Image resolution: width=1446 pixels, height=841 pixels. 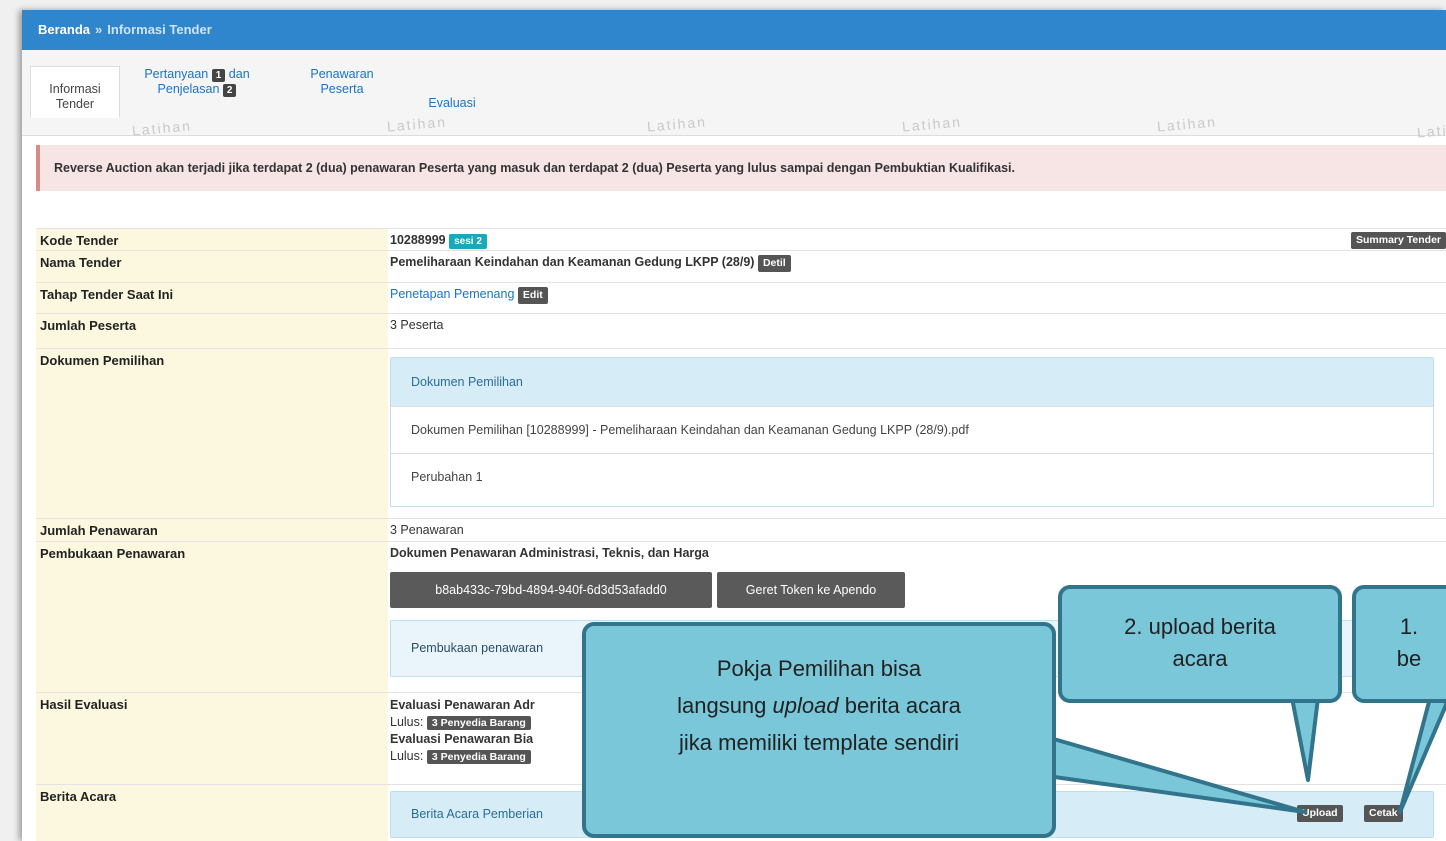 What do you see at coordinates (176, 74) in the screenshot?
I see `tab-label: Pertanyaan` at bounding box center [176, 74].